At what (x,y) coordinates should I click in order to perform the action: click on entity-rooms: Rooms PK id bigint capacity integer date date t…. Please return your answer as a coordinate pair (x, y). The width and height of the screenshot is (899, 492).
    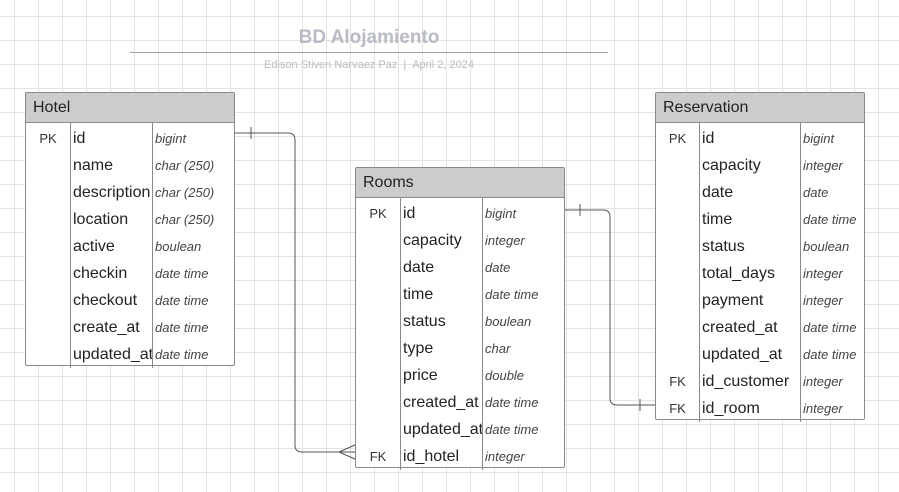
    Looking at the image, I should click on (460, 318).